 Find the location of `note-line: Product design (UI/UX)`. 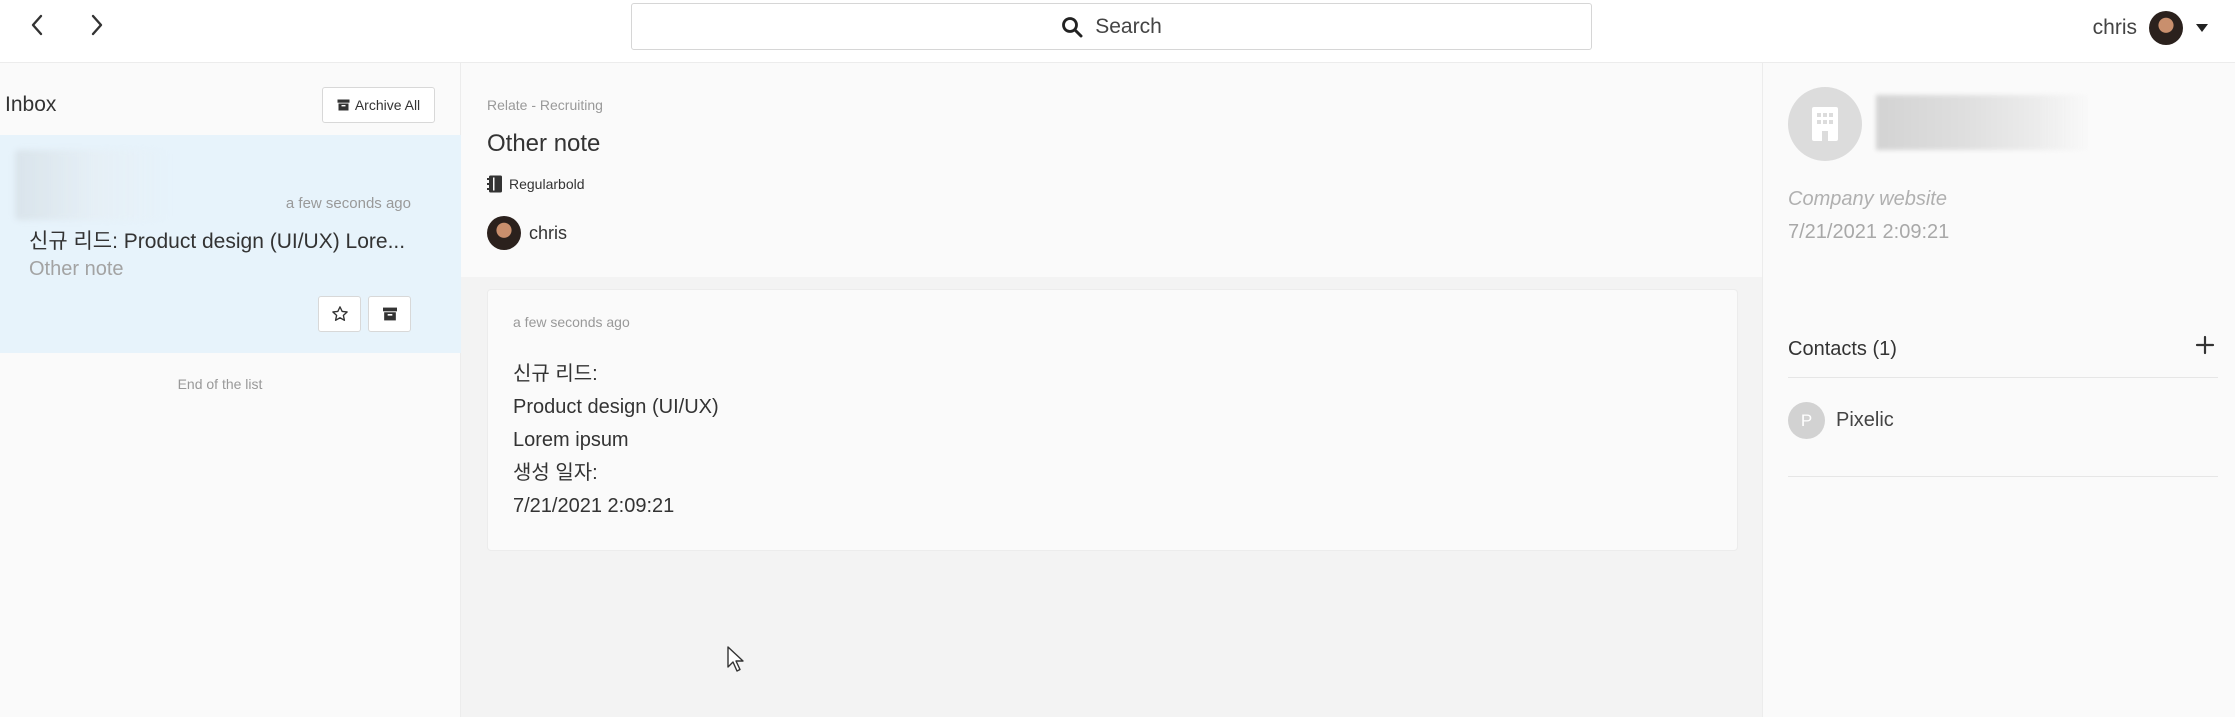

note-line: Product design (UI/UX) is located at coordinates (616, 407).